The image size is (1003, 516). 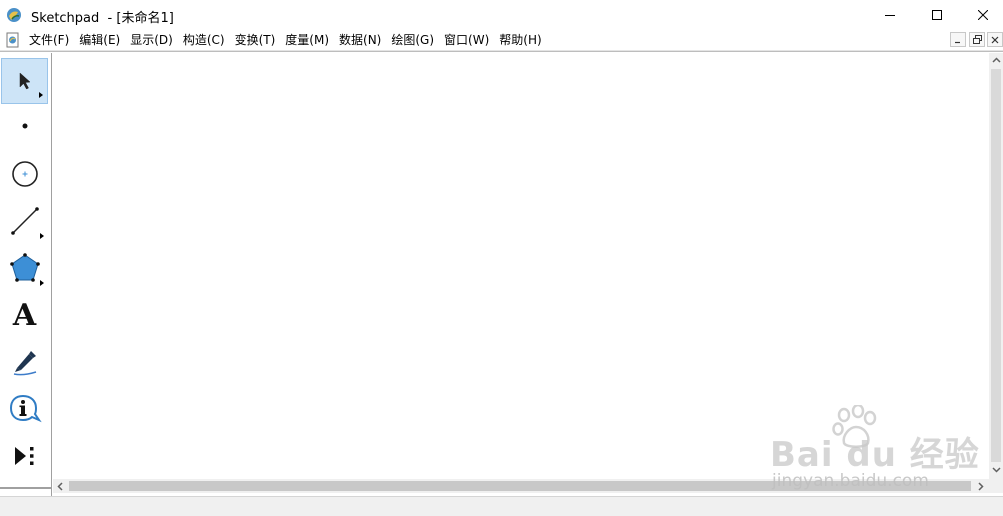 I want to click on compass-tool, so click(x=24, y=174).